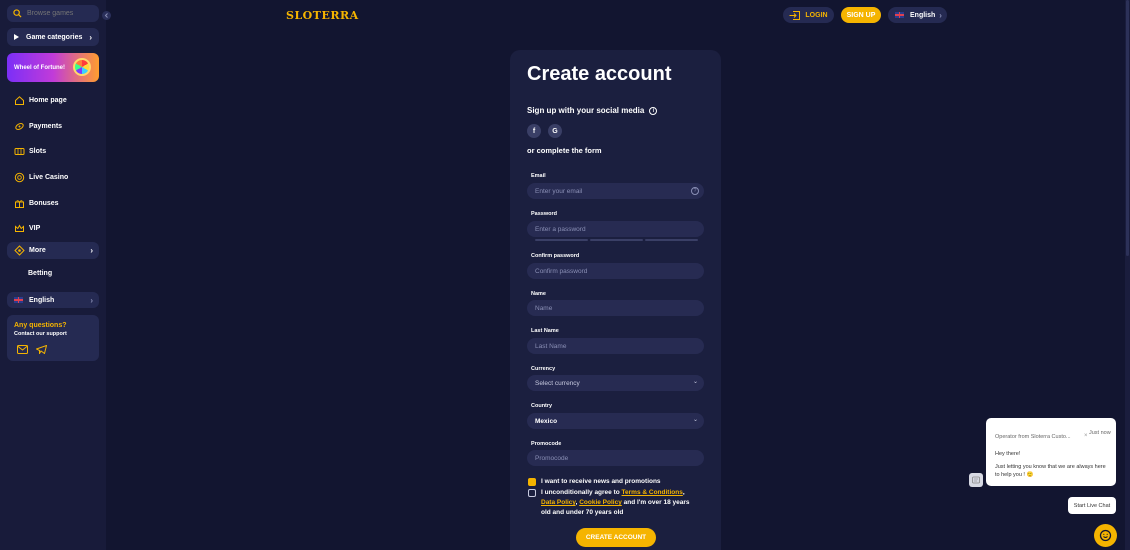 This screenshot has width=1130, height=550. Describe the element at coordinates (795, 15) in the screenshot. I see `login-icon` at that location.